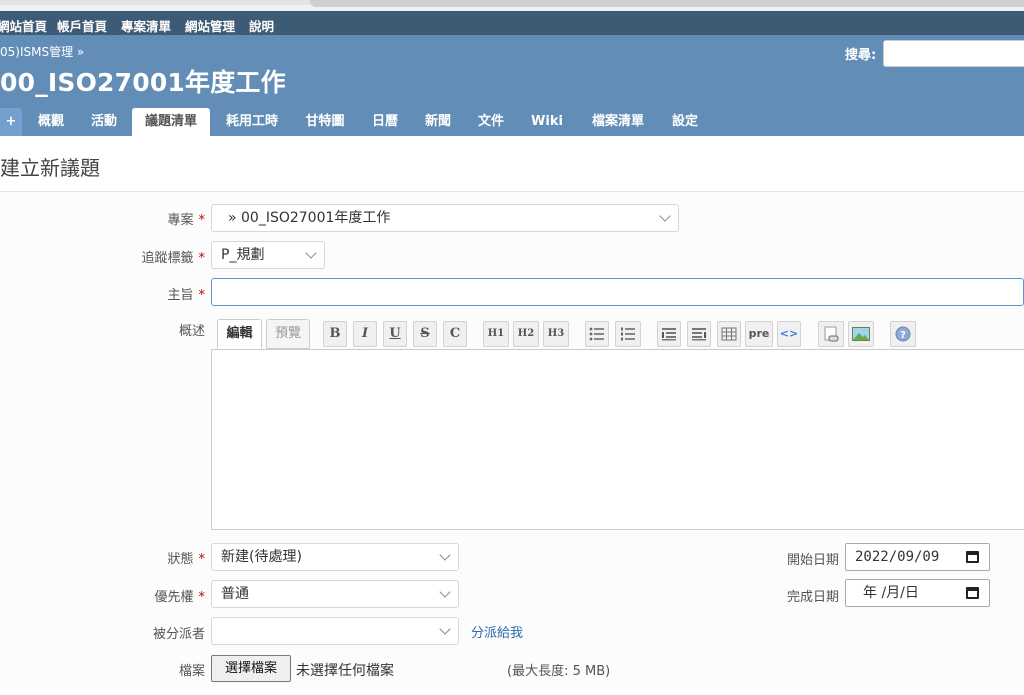 Image resolution: width=1024 pixels, height=695 pixels. I want to click on numbered-list-icon, so click(628, 334).